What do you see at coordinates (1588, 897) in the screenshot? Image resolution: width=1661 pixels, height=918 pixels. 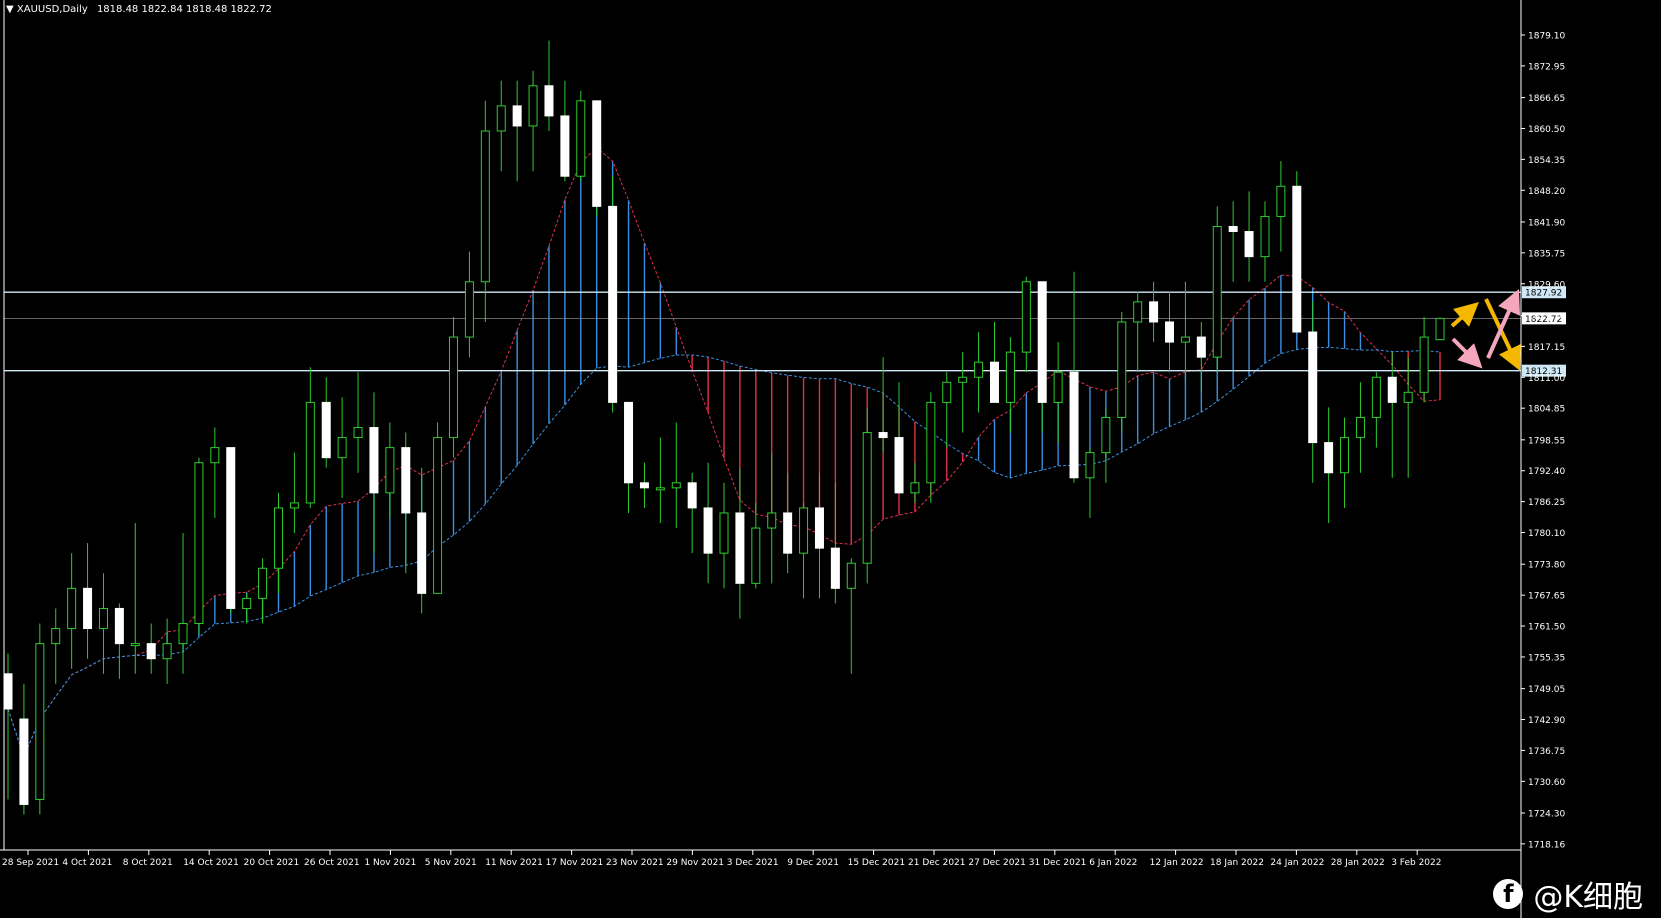 I see `watermark-text: @K细胞` at bounding box center [1588, 897].